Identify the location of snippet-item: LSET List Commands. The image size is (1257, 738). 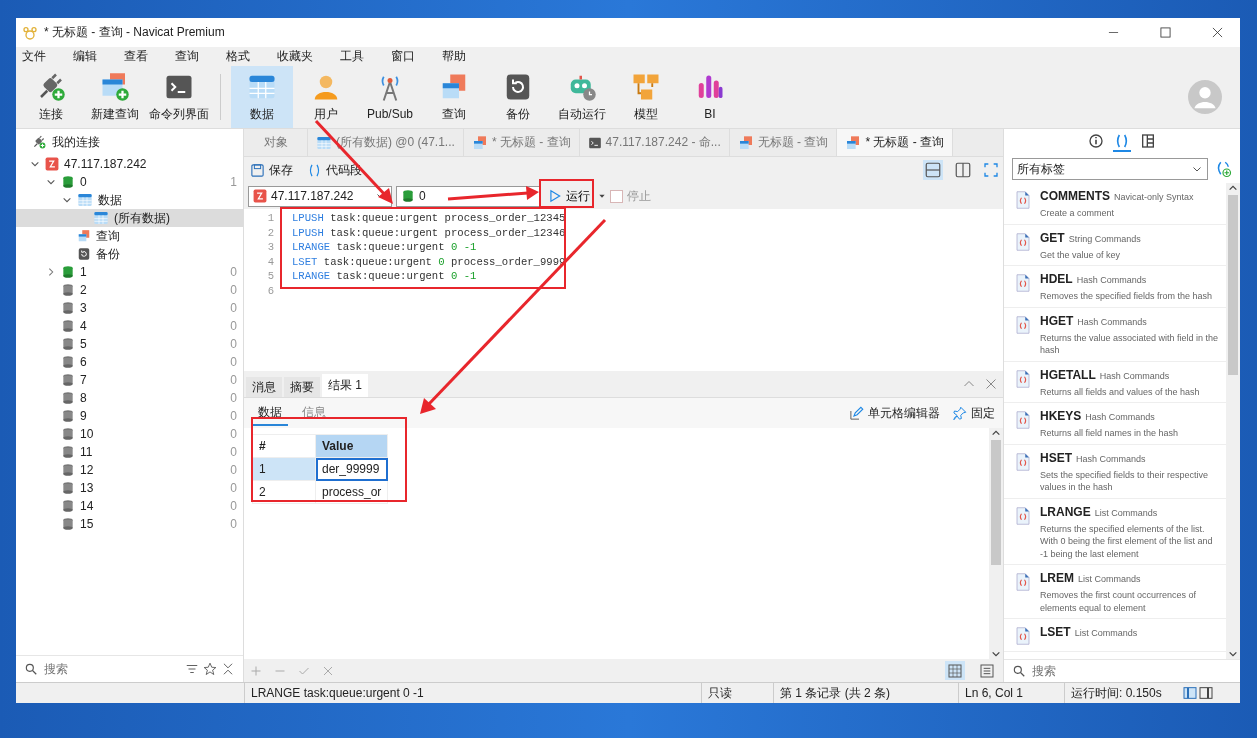
(1115, 635).